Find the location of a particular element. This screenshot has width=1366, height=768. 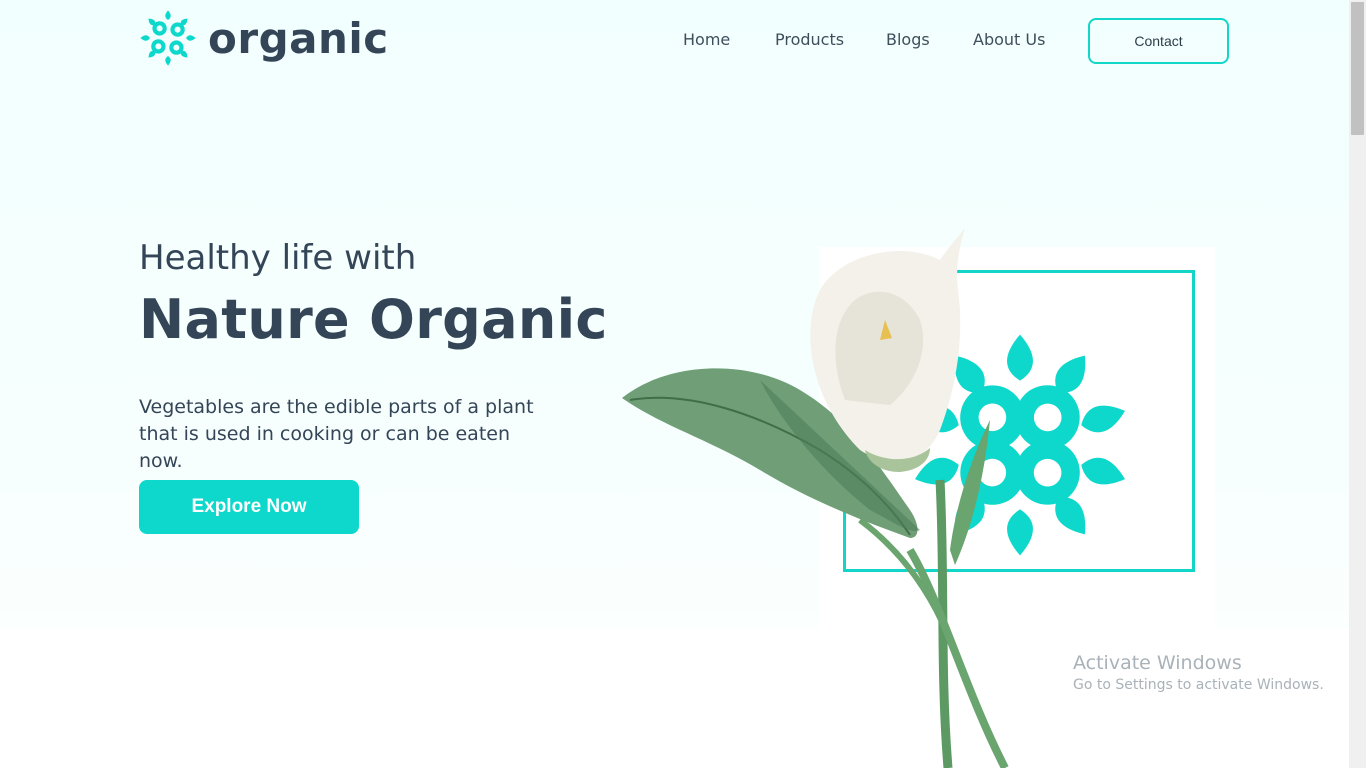

contact-button: Contact is located at coordinates (1158, 41).